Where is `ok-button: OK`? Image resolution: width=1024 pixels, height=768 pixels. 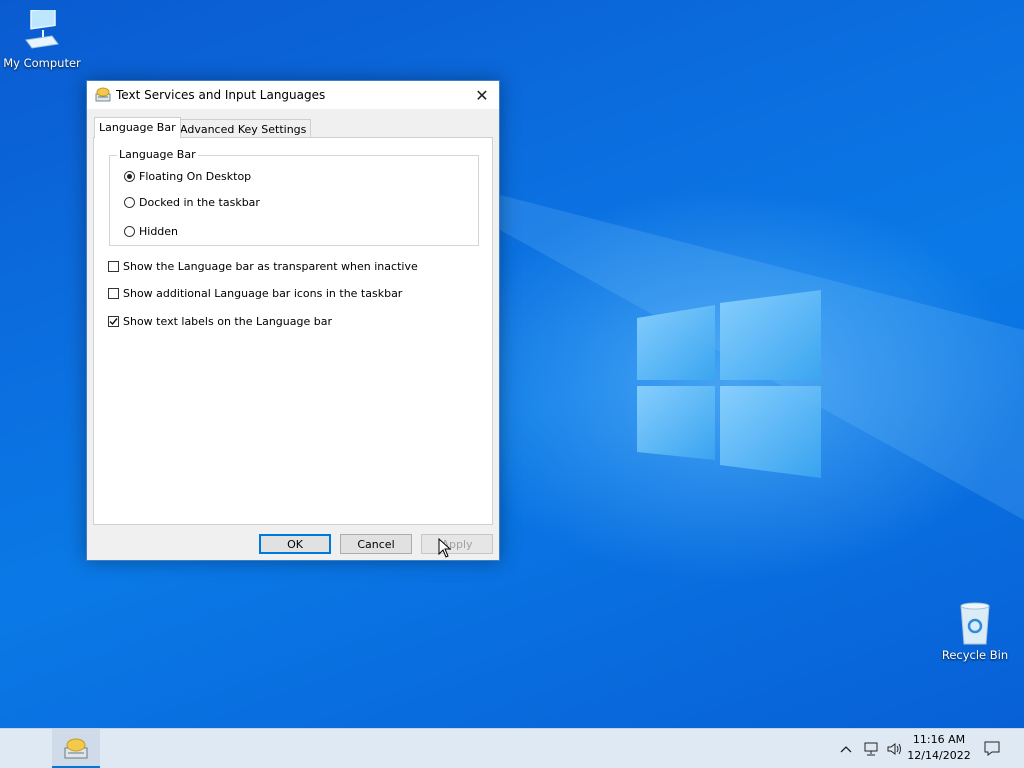 ok-button: OK is located at coordinates (295, 544).